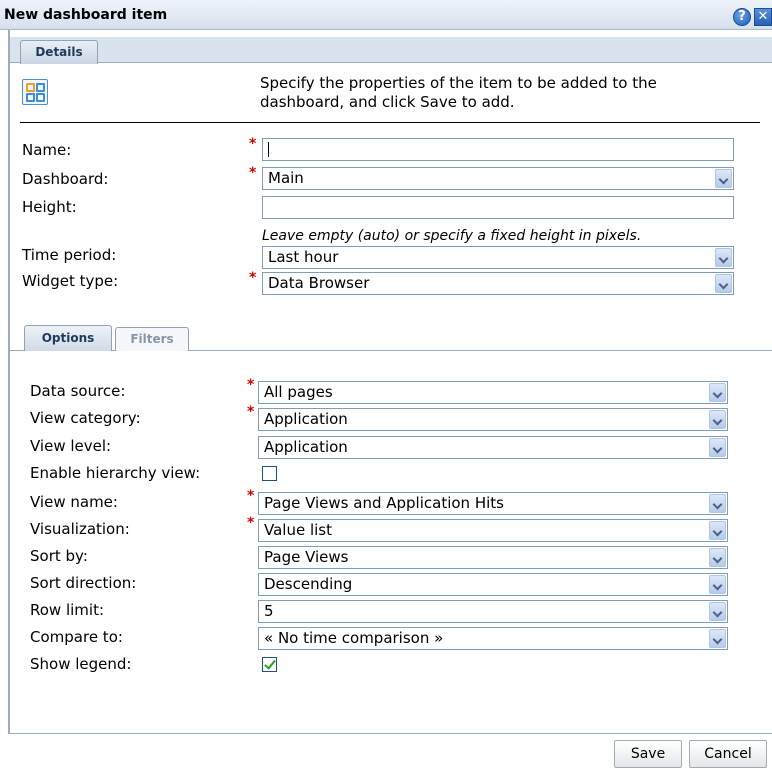 This screenshot has height=778, width=772. Describe the element at coordinates (498, 283) in the screenshot. I see `widget-type-select: Data Browser` at that location.